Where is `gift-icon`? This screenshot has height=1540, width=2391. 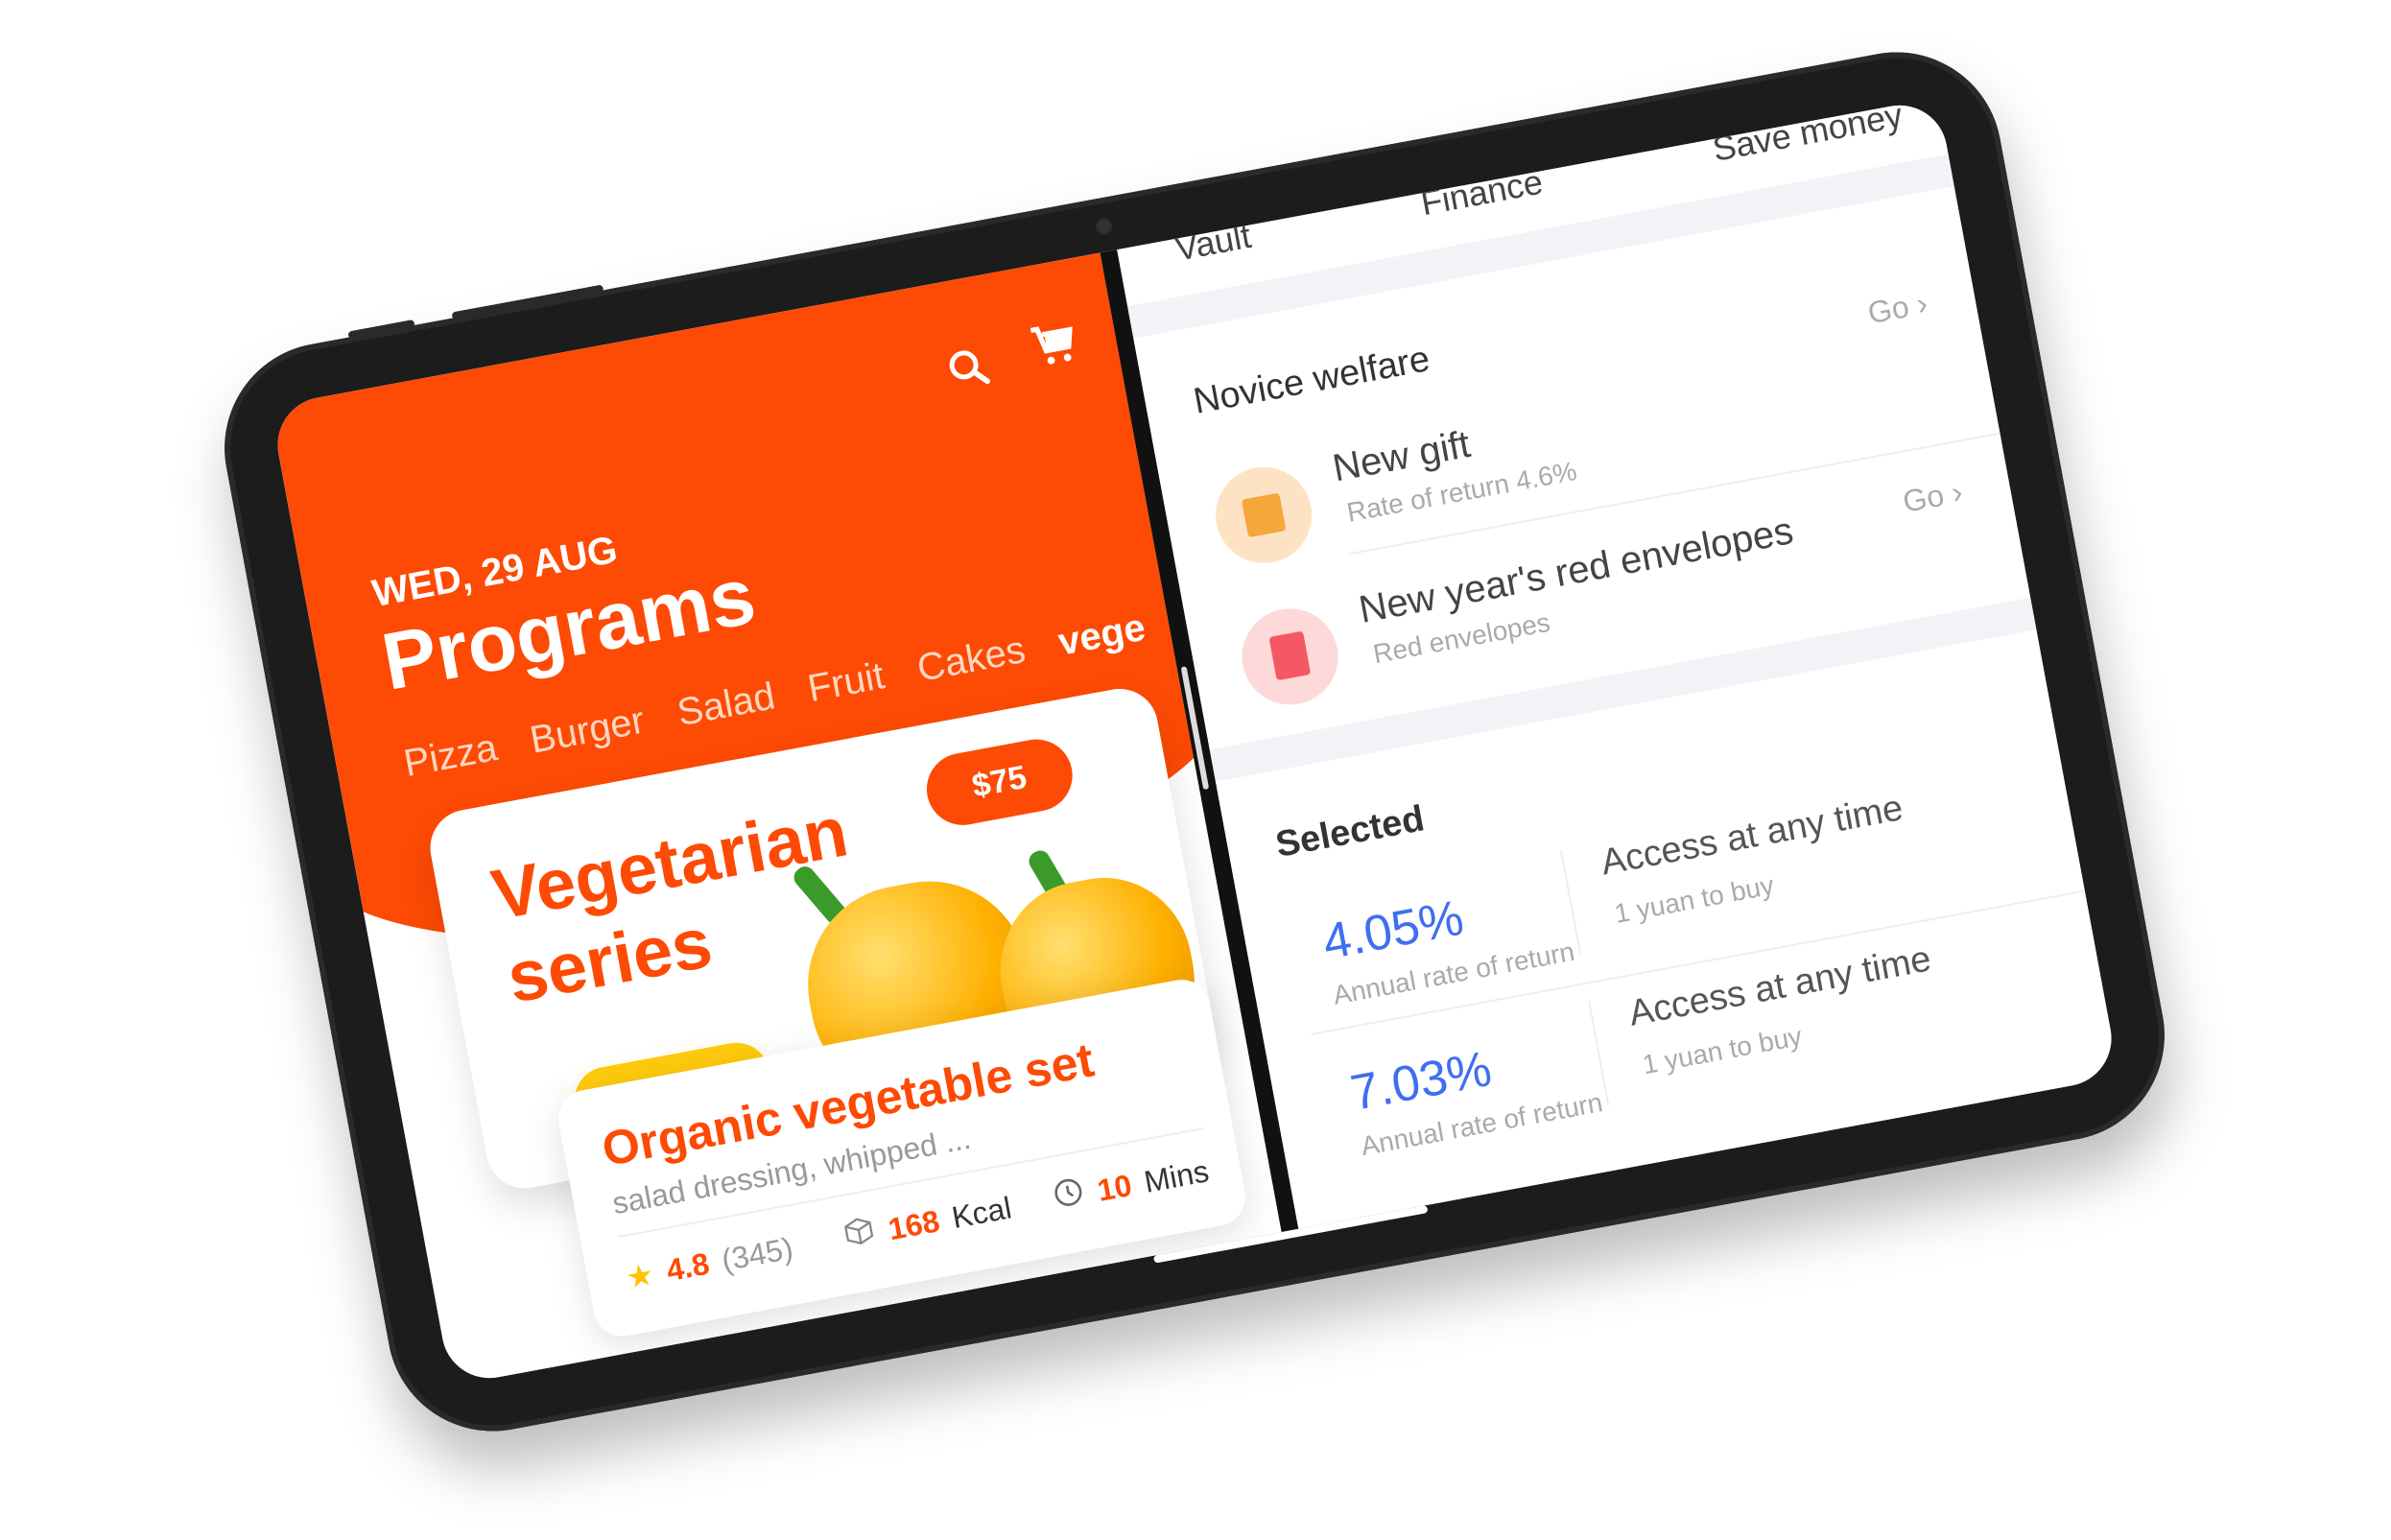
gift-icon is located at coordinates (1263, 515).